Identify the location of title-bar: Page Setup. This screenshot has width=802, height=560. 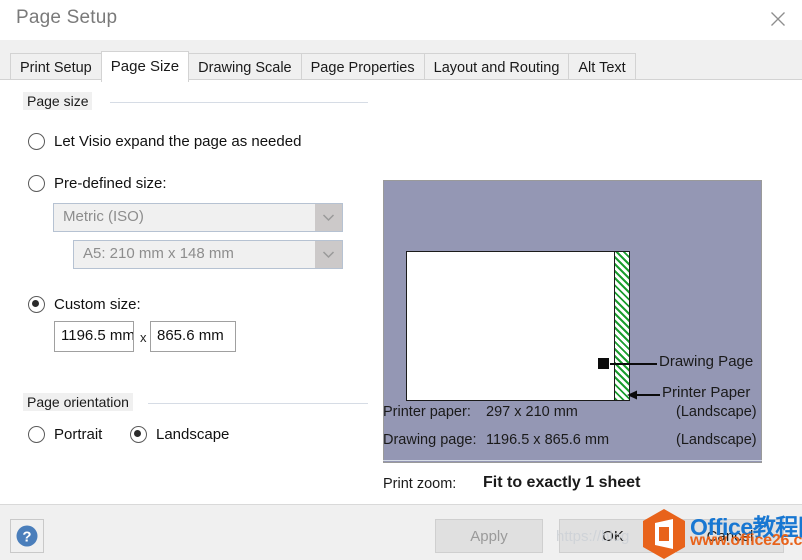
(401, 20).